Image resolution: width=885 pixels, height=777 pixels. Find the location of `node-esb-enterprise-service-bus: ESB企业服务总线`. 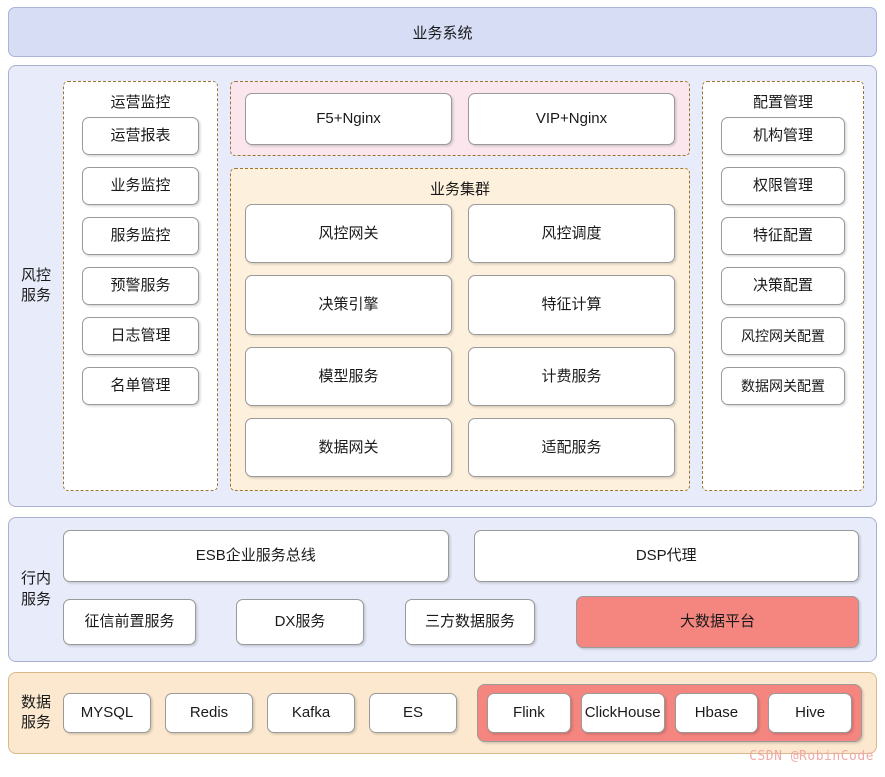

node-esb-enterprise-service-bus: ESB企业服务总线 is located at coordinates (256, 556).